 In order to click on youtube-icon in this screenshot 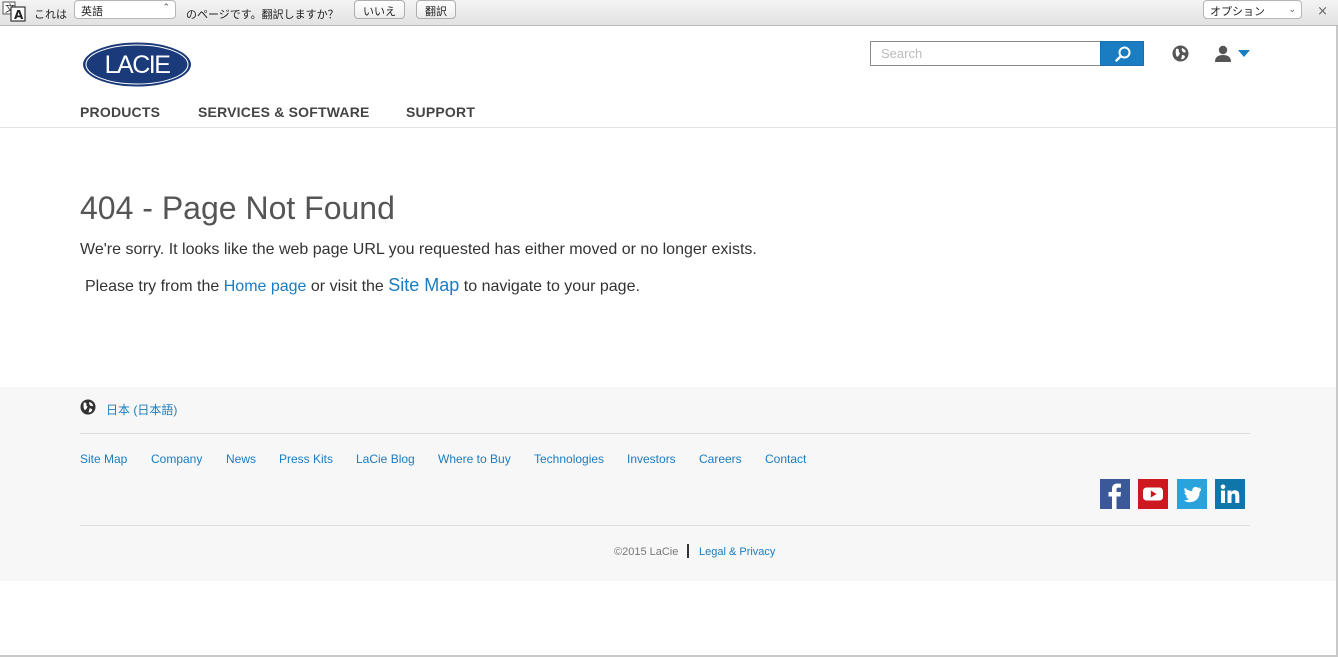, I will do `click(1153, 494)`.